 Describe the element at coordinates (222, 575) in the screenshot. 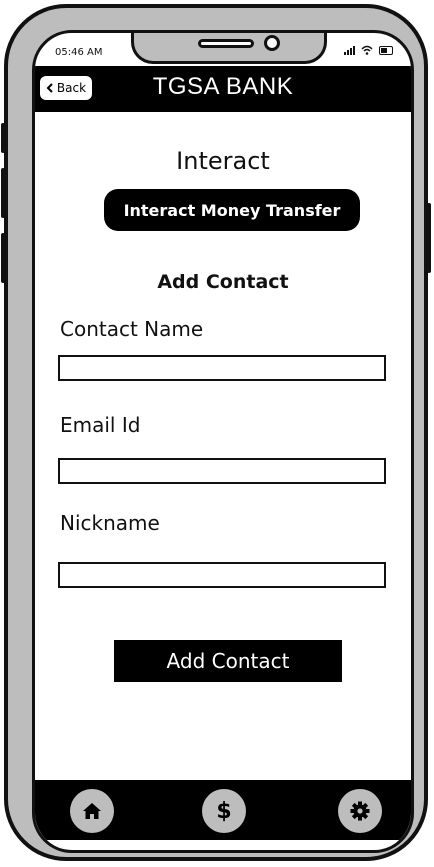

I see `nickname-input` at that location.